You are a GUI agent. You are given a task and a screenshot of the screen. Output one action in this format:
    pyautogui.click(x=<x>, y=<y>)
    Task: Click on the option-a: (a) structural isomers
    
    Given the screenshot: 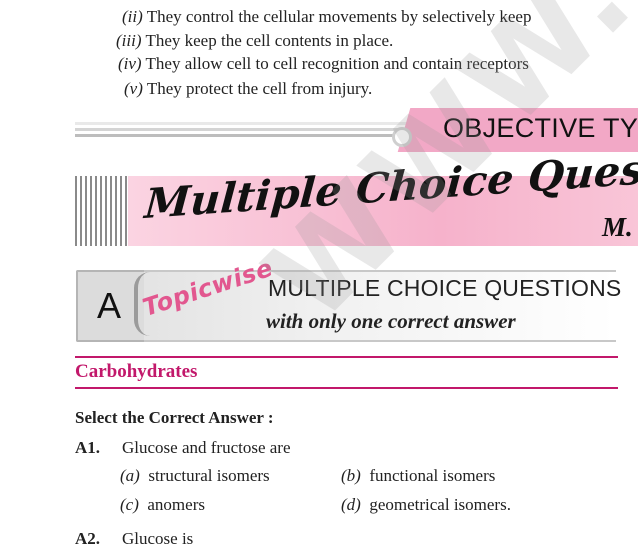 What is the action you would take?
    pyautogui.click(x=195, y=476)
    